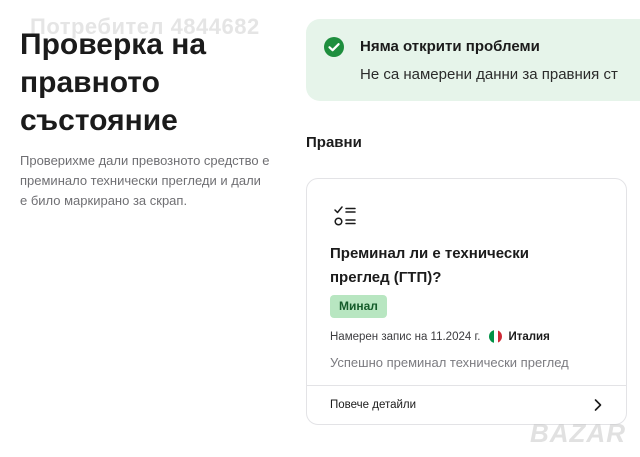 The height and width of the screenshot is (457, 640). I want to click on record-country: Италия, so click(529, 336).